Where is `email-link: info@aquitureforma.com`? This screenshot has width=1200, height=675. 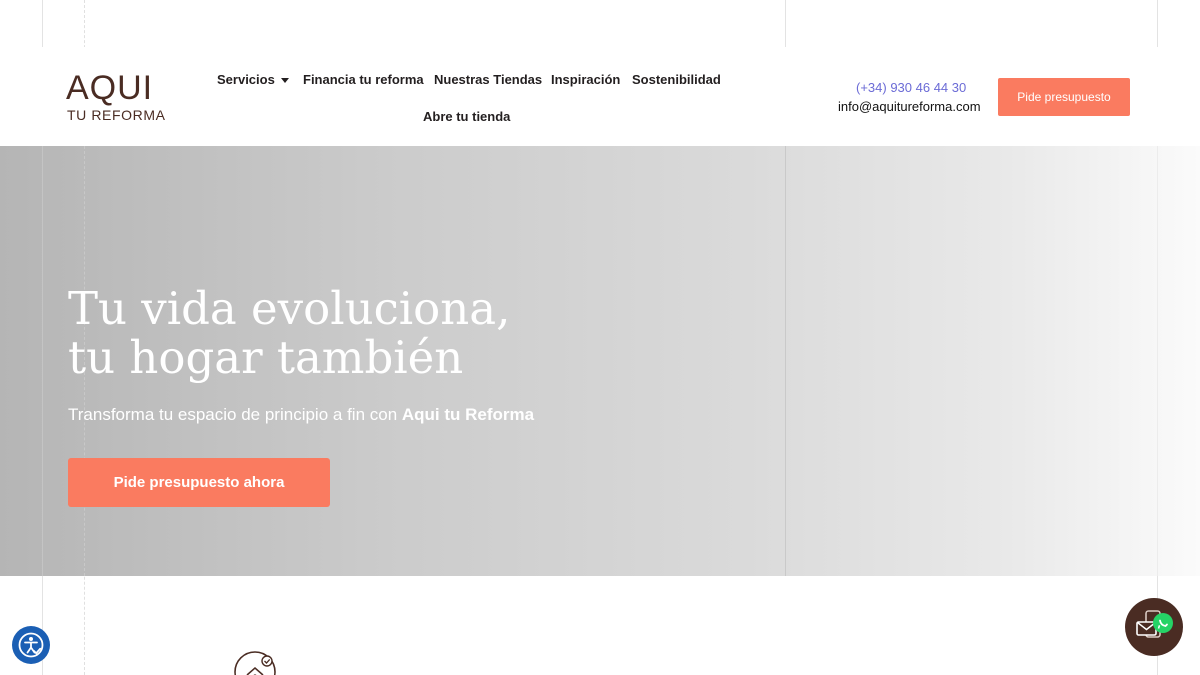 email-link: info@aquitureforma.com is located at coordinates (909, 106).